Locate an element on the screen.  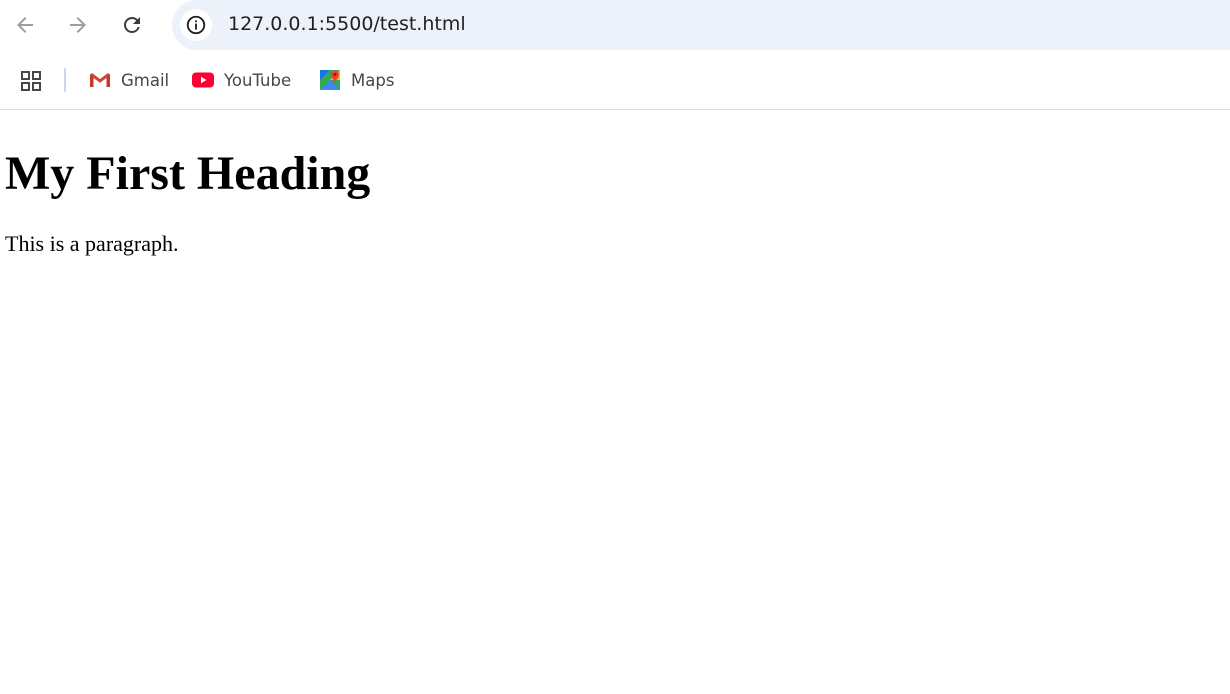
site-info-button is located at coordinates (196, 25).